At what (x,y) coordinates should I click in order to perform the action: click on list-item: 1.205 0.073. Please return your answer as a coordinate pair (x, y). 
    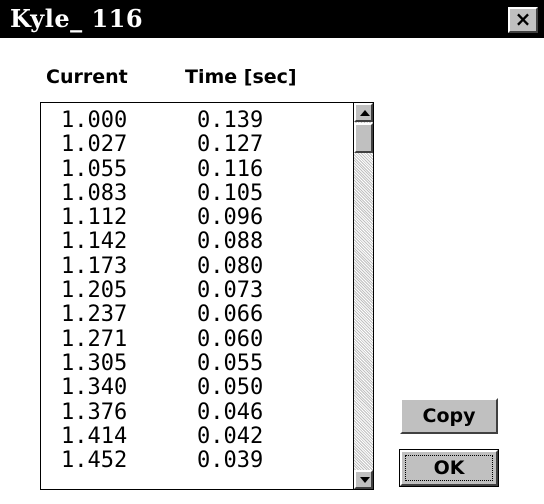
    Looking at the image, I should click on (162, 291).